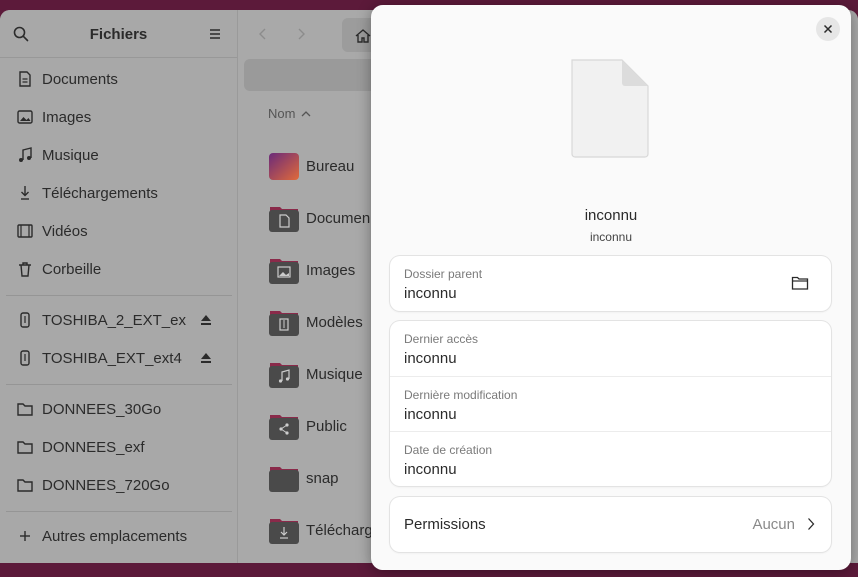 This screenshot has width=858, height=577. I want to click on sidebar-item-downloads: Téléchargements, so click(119, 193).